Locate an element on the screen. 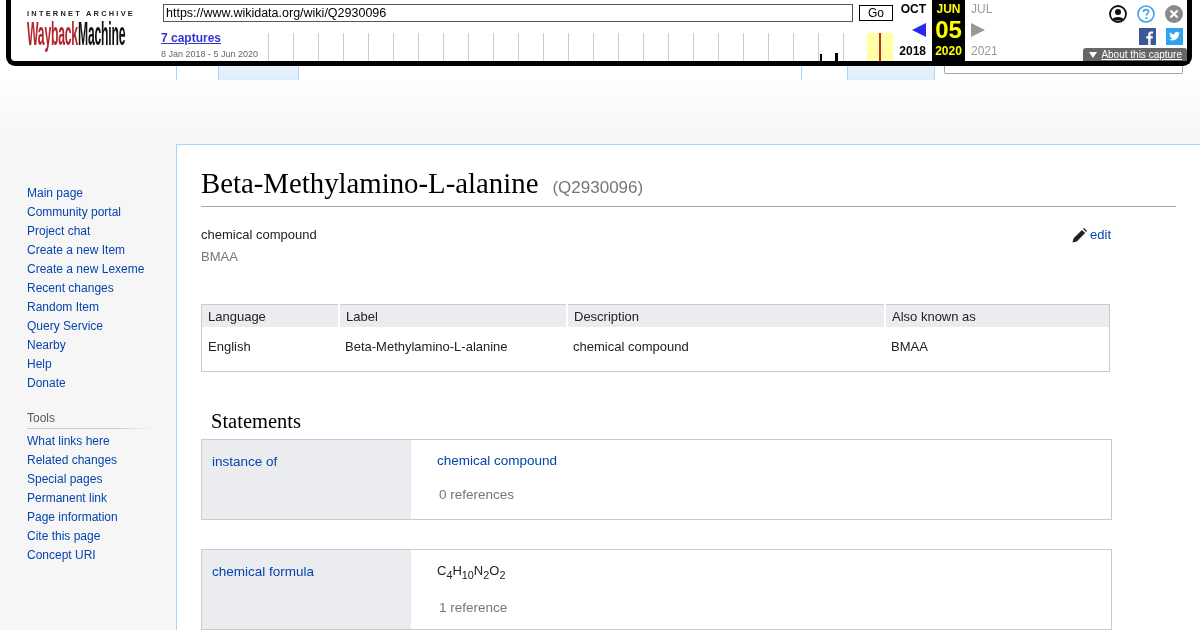  sidebar-link: Query Service is located at coordinates (65, 326).